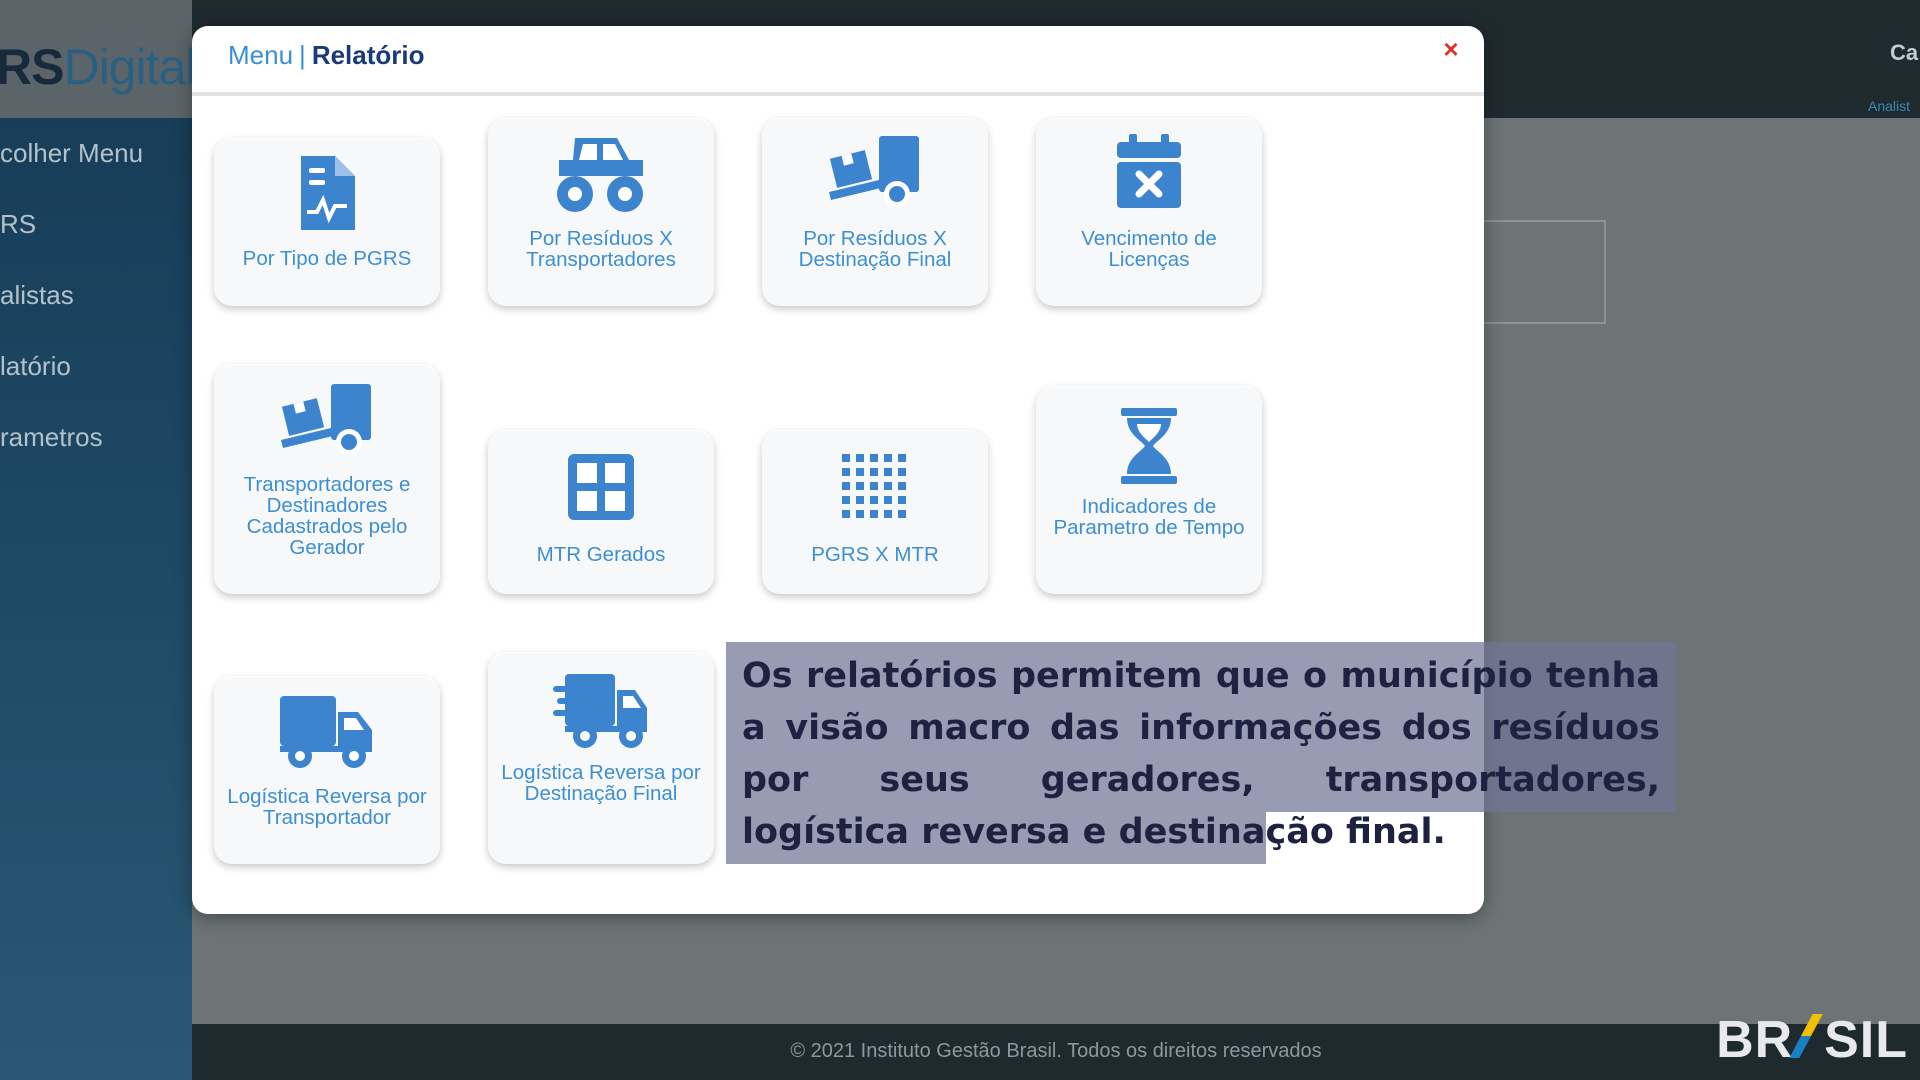 This screenshot has height=1080, width=1920. Describe the element at coordinates (601, 174) in the screenshot. I see `monster-truck-icon` at that location.